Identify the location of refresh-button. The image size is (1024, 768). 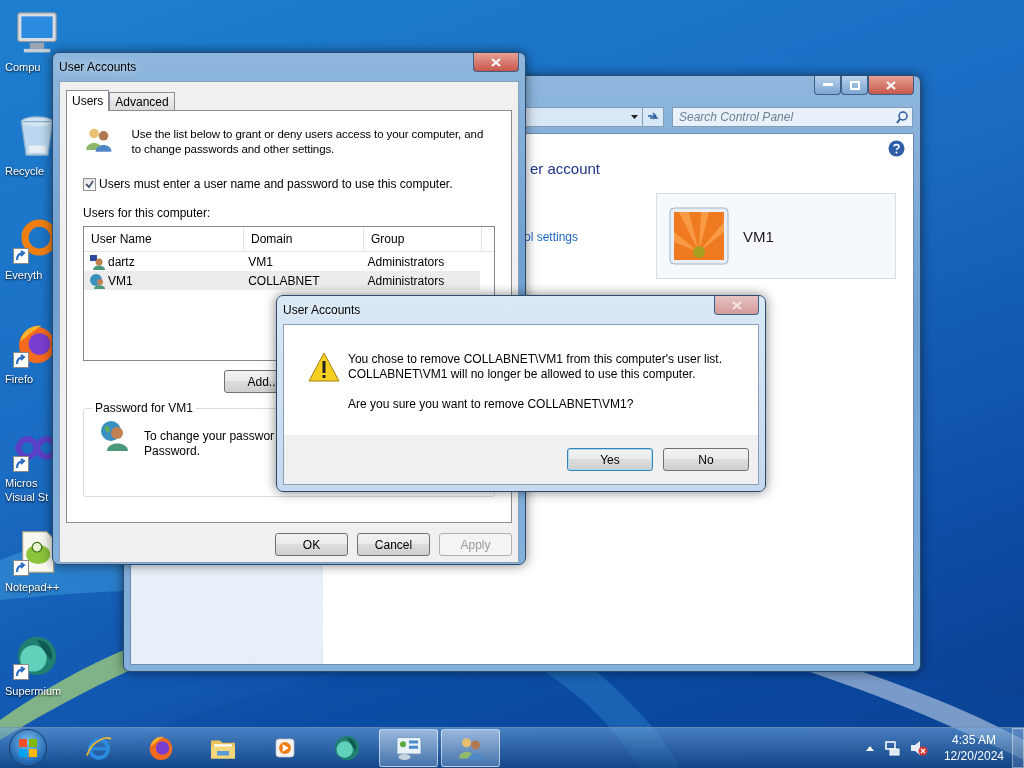
(653, 117).